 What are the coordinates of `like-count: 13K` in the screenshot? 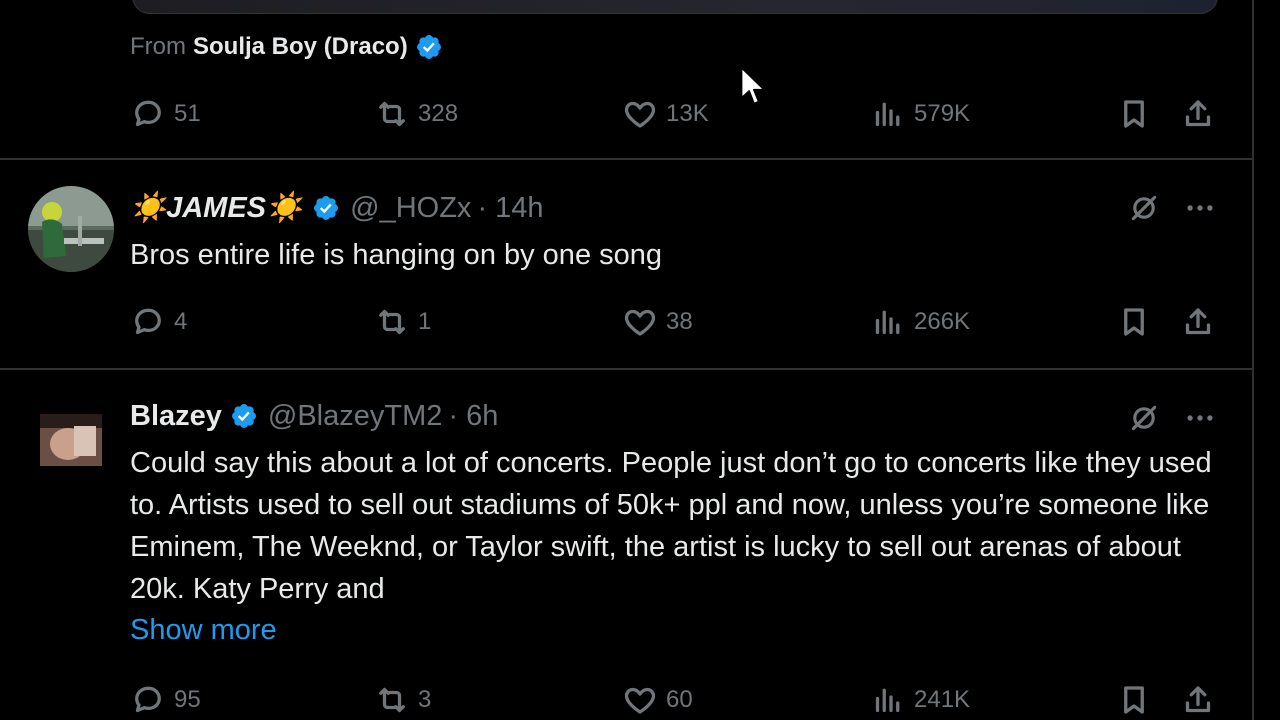 It's located at (687, 113).